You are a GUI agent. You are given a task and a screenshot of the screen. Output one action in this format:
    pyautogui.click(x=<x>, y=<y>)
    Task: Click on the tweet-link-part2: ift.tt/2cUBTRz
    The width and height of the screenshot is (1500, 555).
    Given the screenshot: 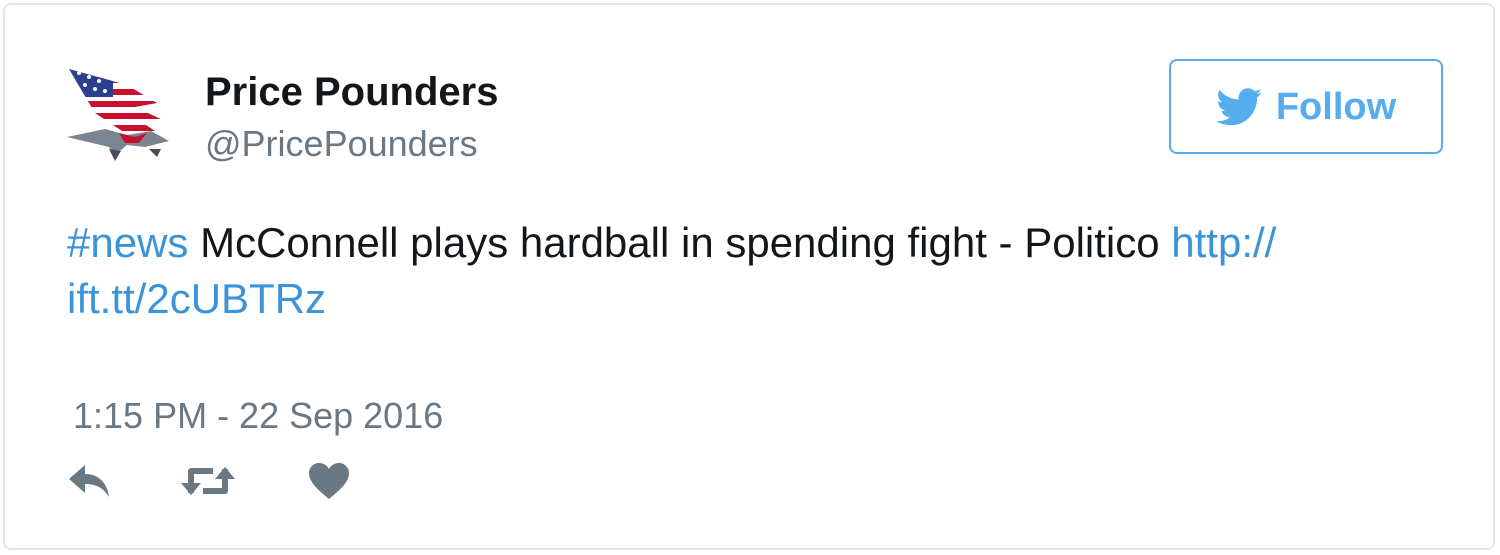 What is the action you would take?
    pyautogui.click(x=197, y=298)
    